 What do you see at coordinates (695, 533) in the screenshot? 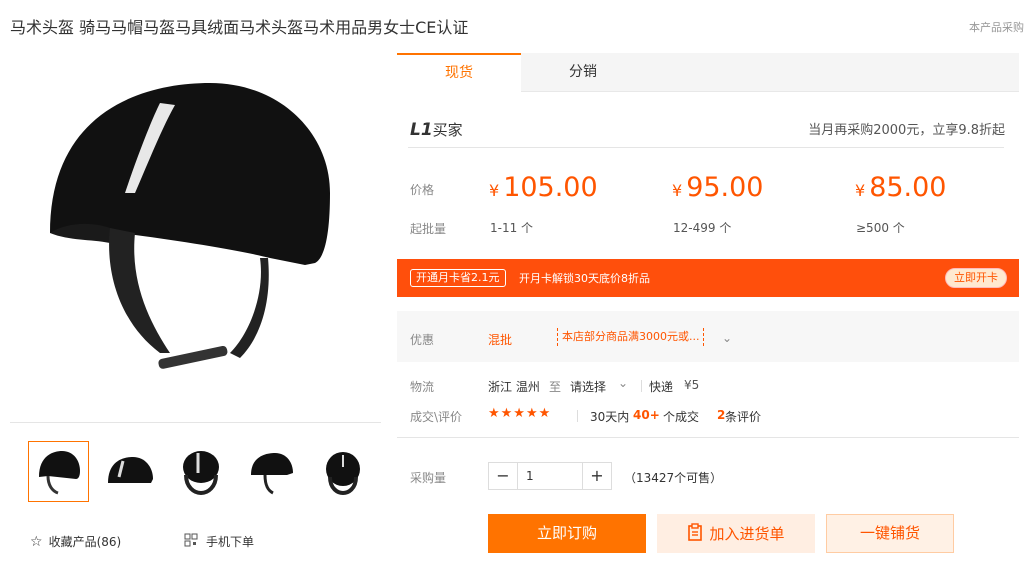
I see `clipboard-icon` at bounding box center [695, 533].